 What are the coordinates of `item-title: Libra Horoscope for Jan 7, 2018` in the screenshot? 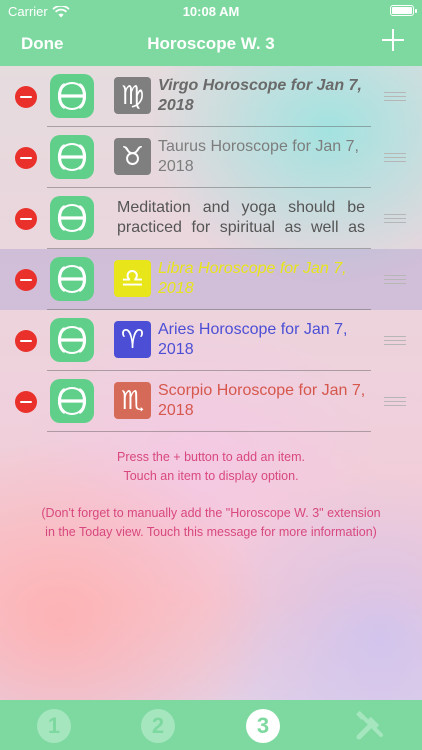 It's located at (252, 278).